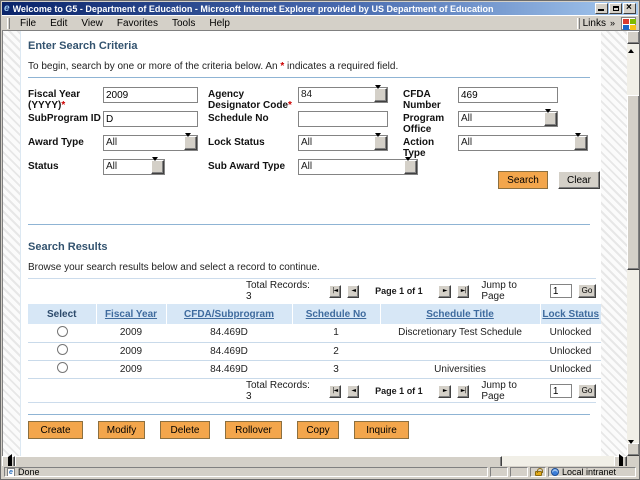 The height and width of the screenshot is (480, 640). What do you see at coordinates (121, 430) in the screenshot?
I see `modify-button: Modify` at bounding box center [121, 430].